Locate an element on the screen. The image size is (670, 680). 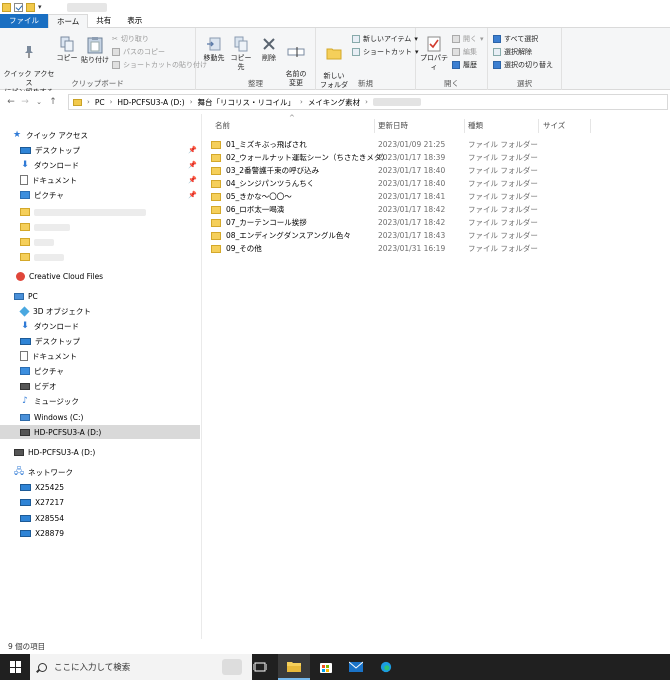
select-all-button: すべて選択 is located at coordinates (515, 38).